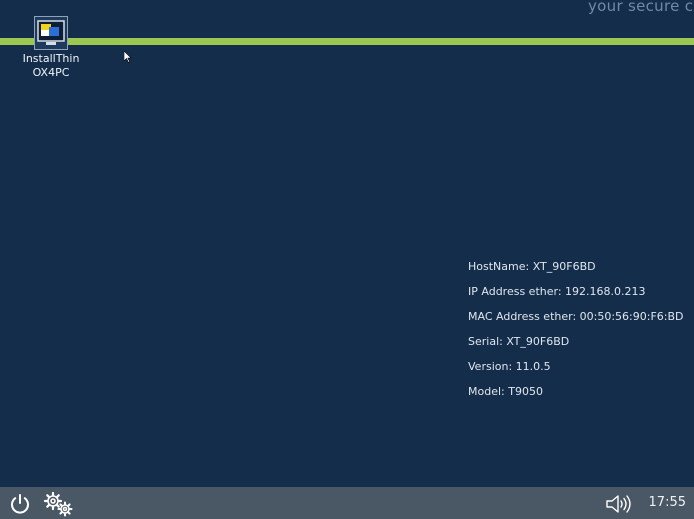  Describe the element at coordinates (347, 41) in the screenshot. I see `accent-bar` at that location.